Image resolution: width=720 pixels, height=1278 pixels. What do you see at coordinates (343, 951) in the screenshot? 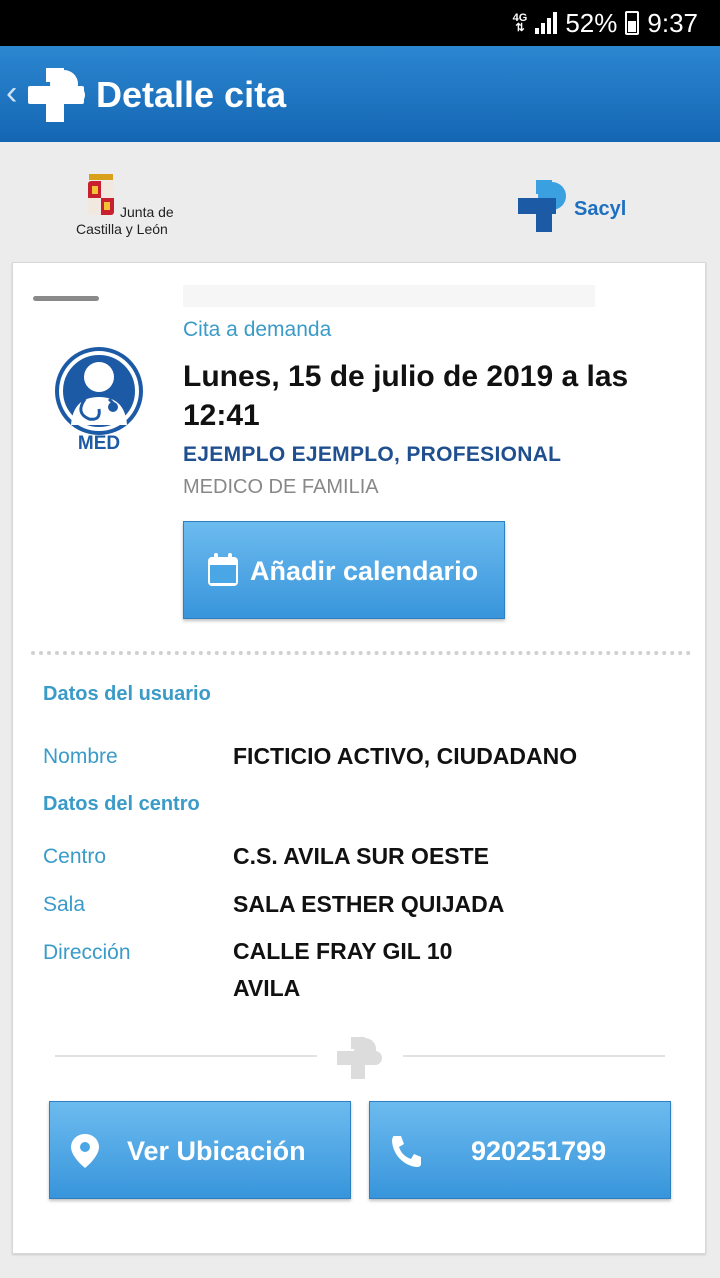
I see `address-line1: CALLE FRAY GIL 10` at bounding box center [343, 951].